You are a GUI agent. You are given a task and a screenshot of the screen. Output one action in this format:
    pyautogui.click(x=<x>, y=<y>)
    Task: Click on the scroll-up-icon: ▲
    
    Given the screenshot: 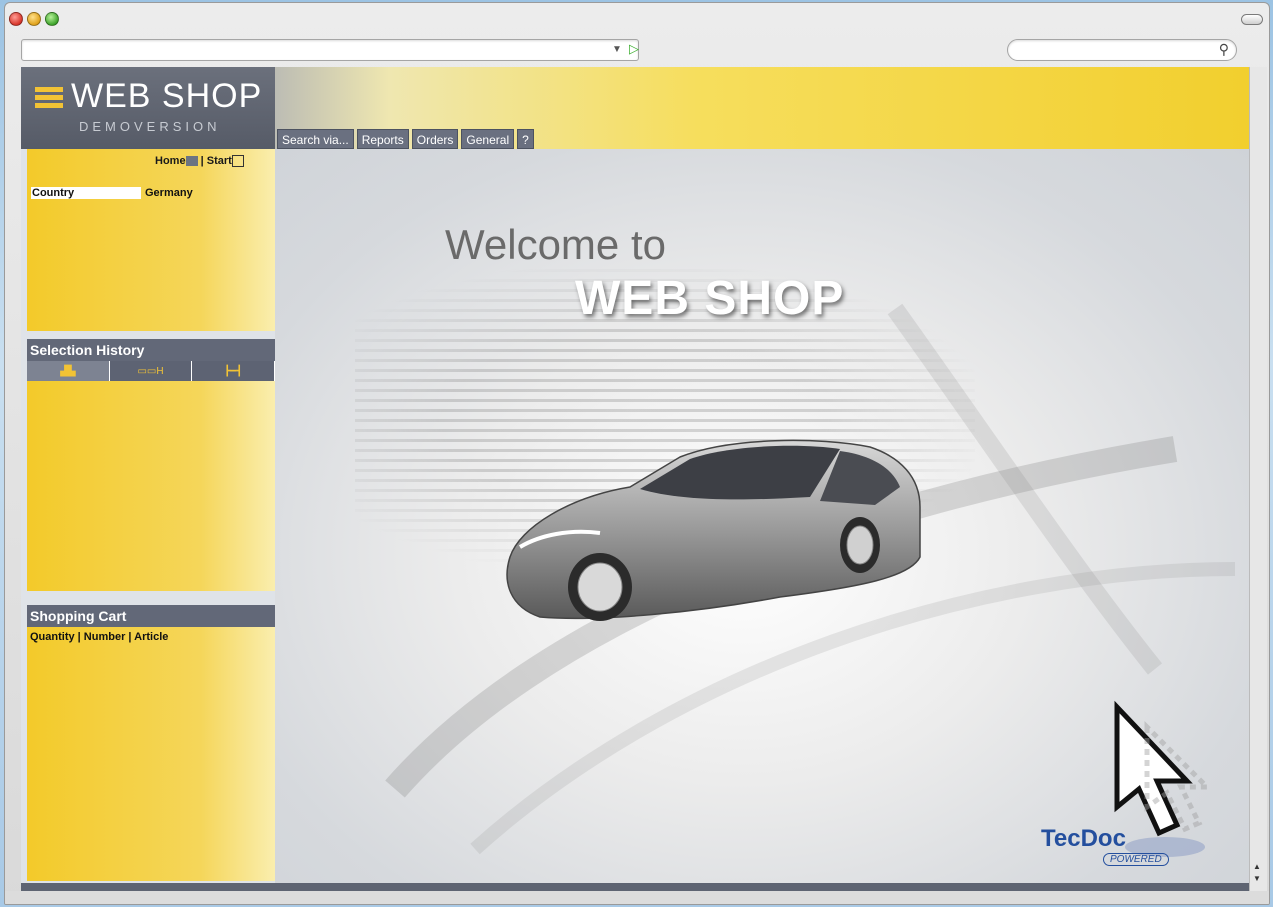 What is the action you would take?
    pyautogui.click(x=1257, y=866)
    